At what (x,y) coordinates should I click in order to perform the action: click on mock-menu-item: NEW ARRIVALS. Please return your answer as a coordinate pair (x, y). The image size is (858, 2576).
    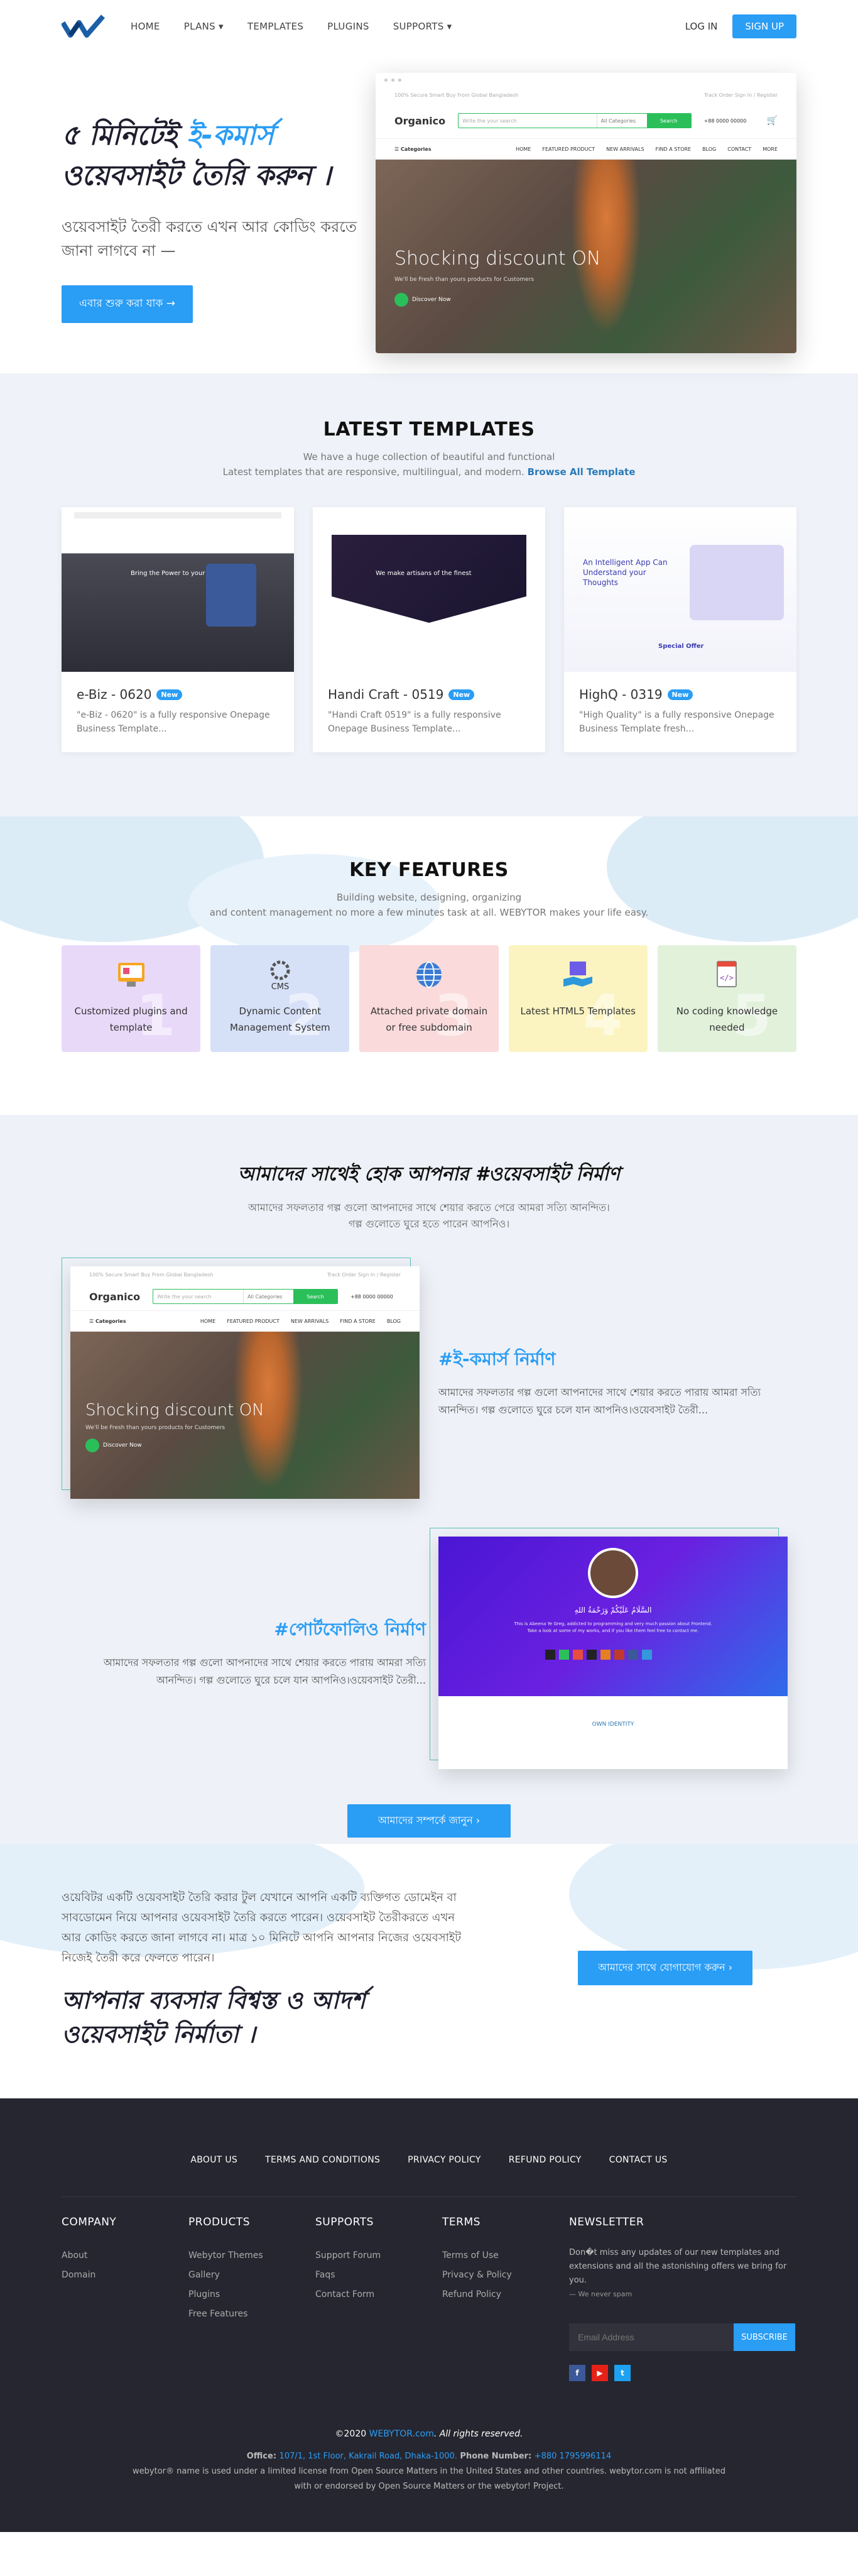
    Looking at the image, I should click on (309, 1321).